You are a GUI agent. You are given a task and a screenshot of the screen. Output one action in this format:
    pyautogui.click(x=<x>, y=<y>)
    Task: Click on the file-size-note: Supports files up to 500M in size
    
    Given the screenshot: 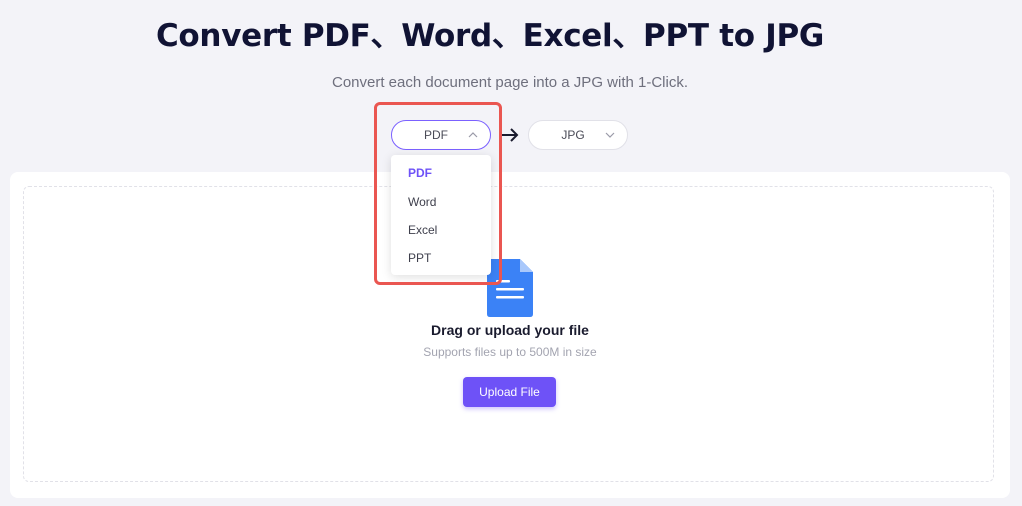 What is the action you would take?
    pyautogui.click(x=510, y=352)
    